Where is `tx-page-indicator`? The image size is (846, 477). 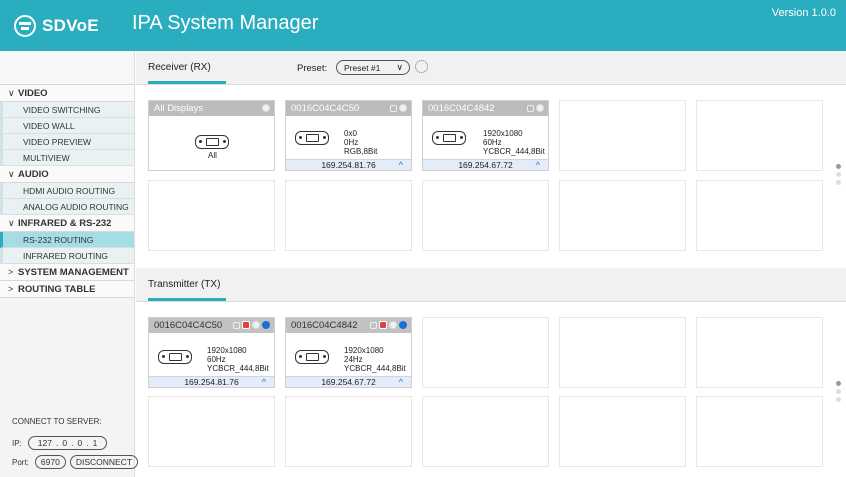
tx-page-indicator is located at coordinates (838, 393).